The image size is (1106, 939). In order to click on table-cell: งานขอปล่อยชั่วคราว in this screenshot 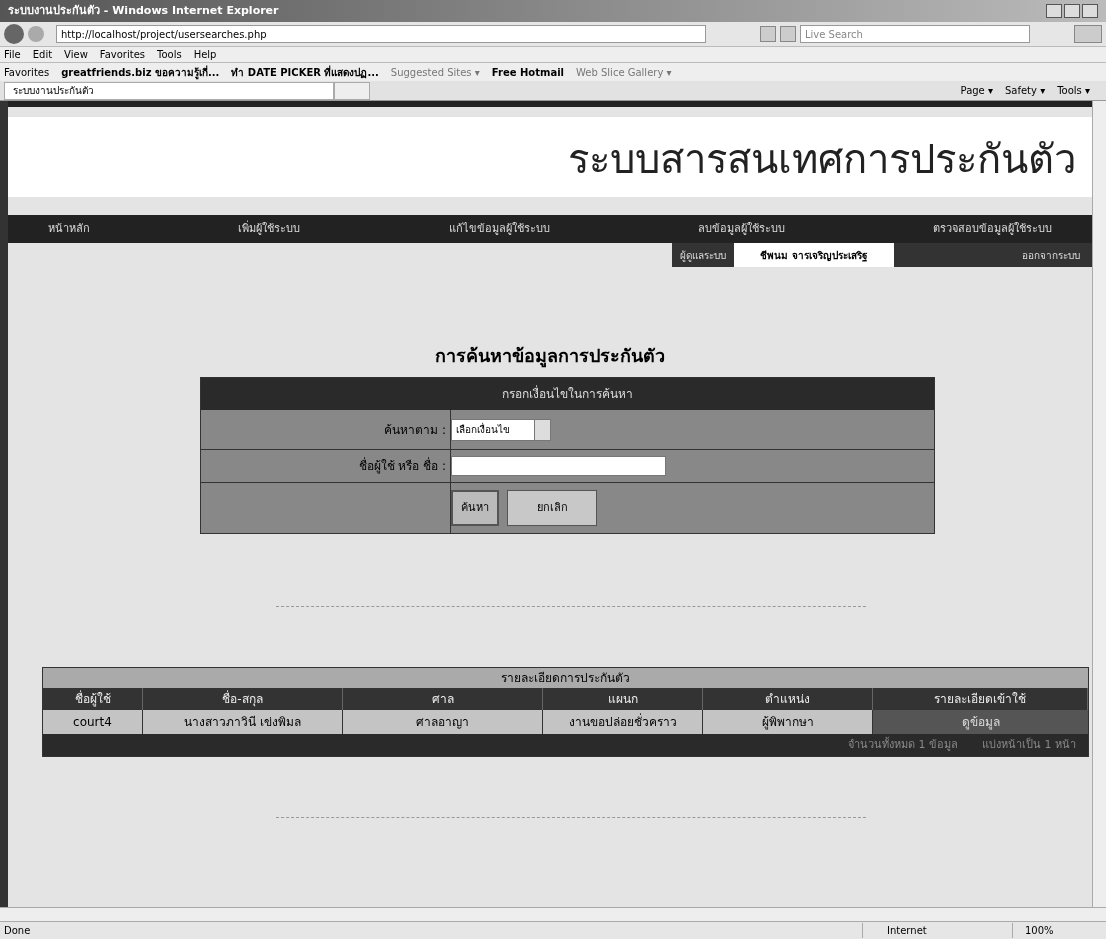, I will do `click(623, 722)`.